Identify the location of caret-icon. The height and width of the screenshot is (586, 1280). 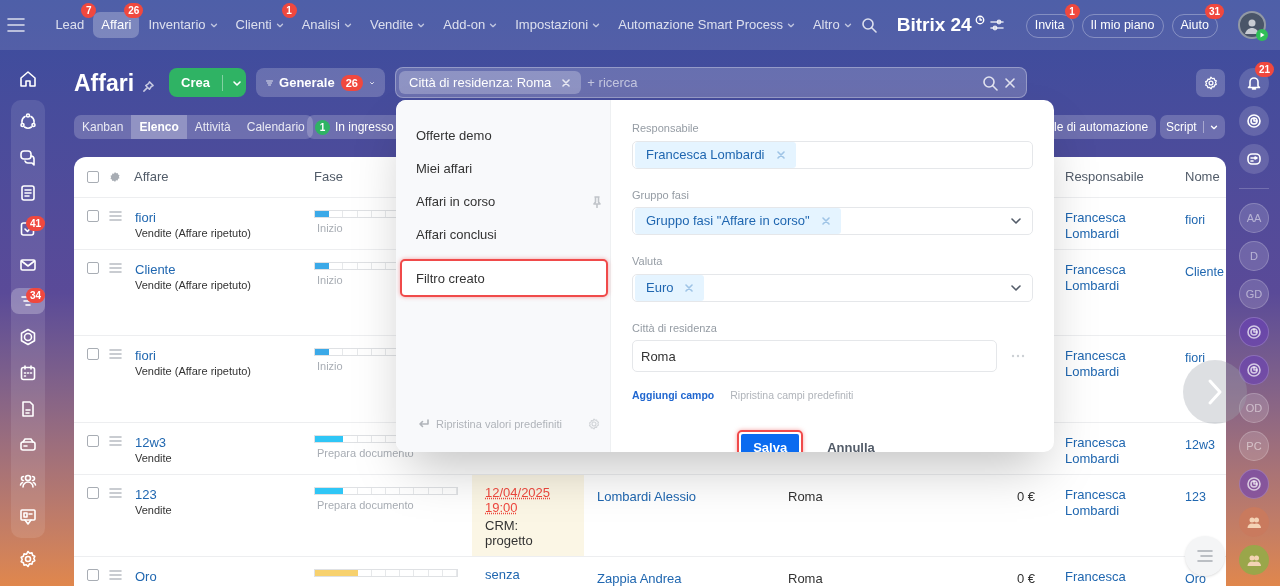
(1213, 127).